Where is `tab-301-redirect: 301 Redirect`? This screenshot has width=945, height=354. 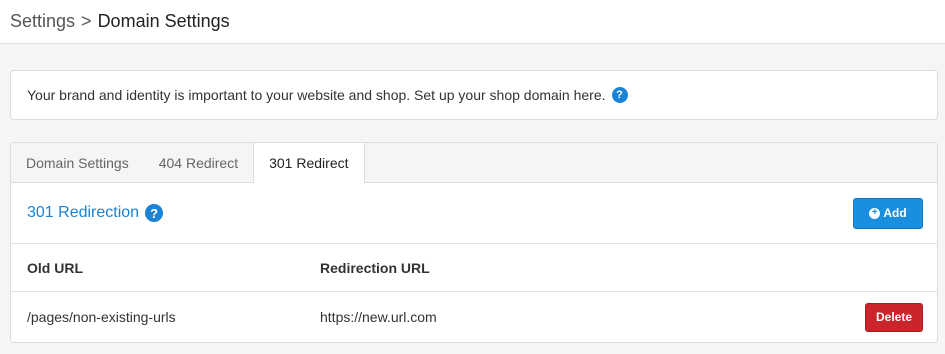
tab-301-redirect: 301 Redirect is located at coordinates (309, 163).